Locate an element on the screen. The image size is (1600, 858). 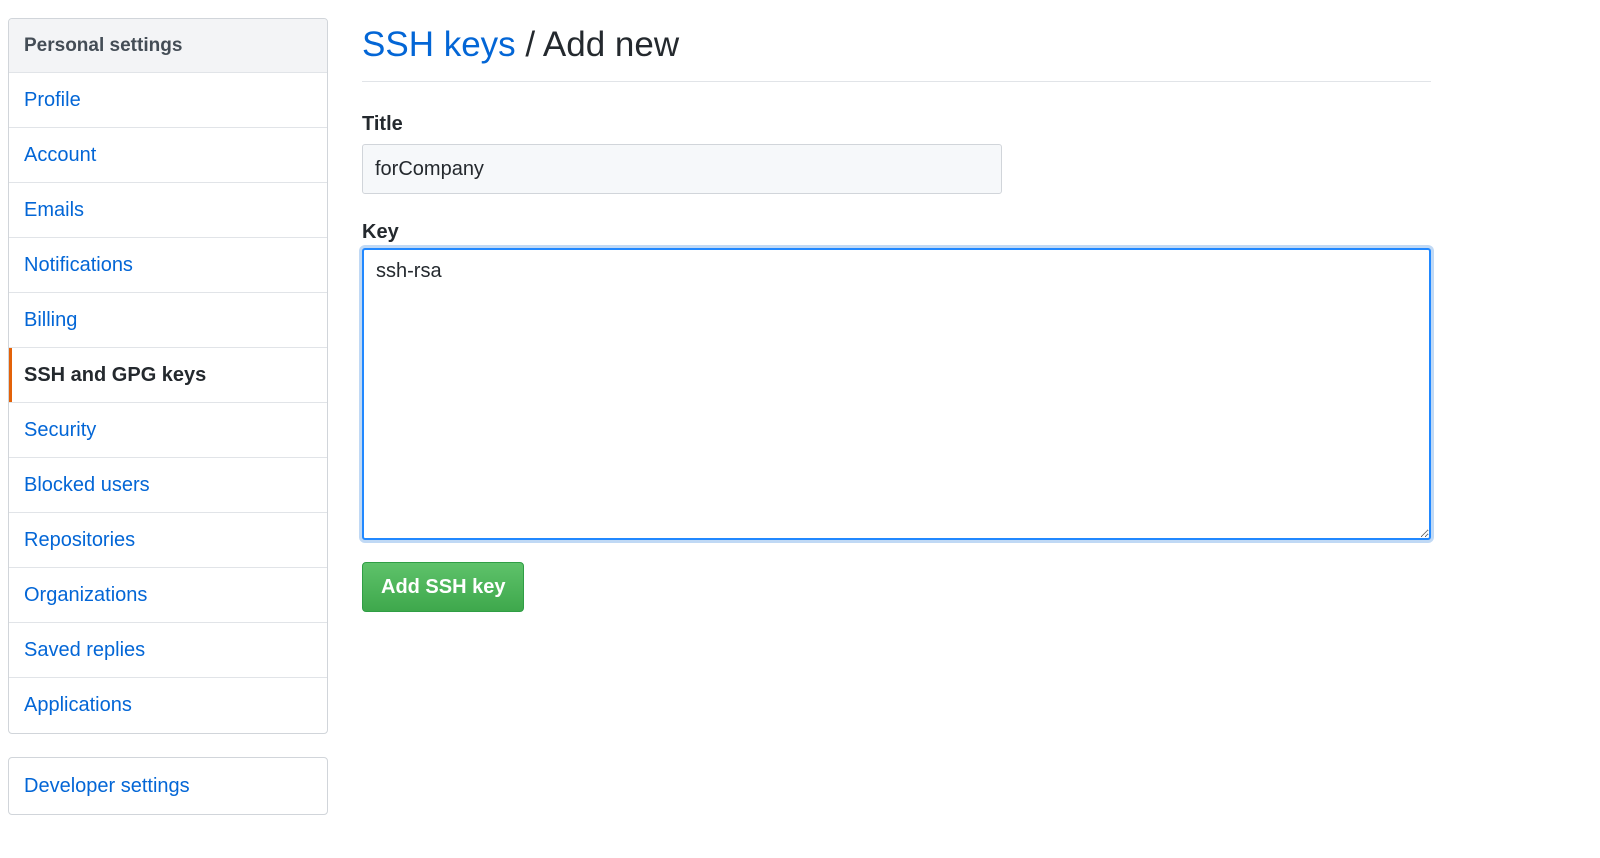
sidebar-item-notifications: Notifications is located at coordinates (168, 265).